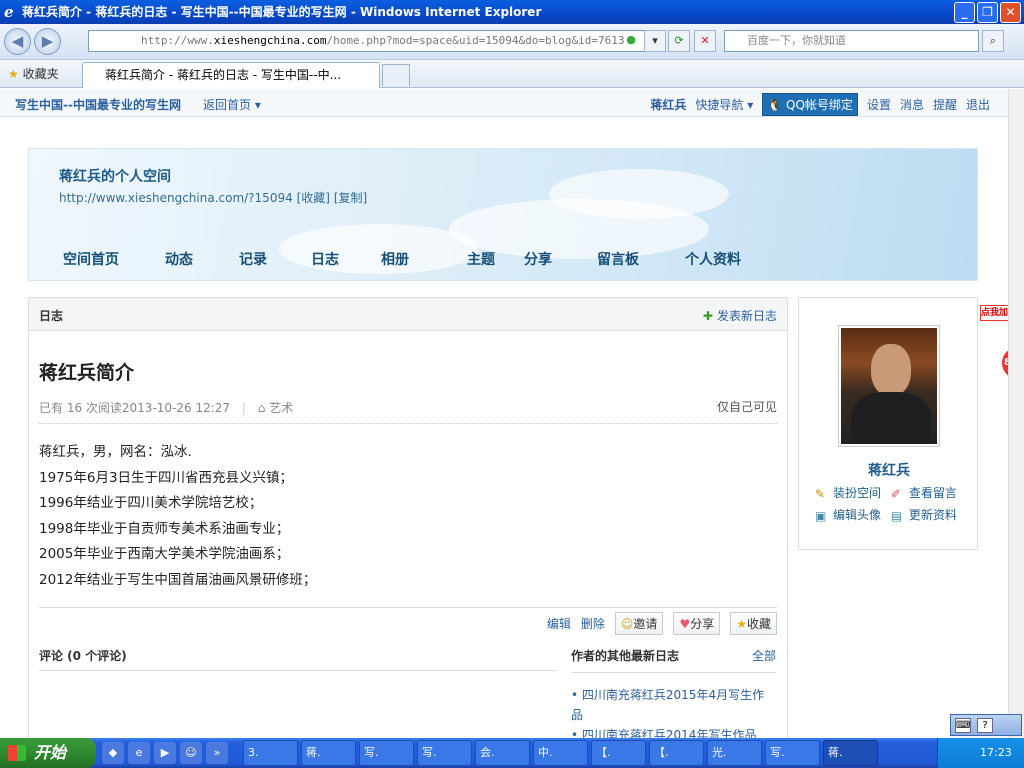  Describe the element at coordinates (669, 733) in the screenshot. I see `other-post-link: 四川南充蒋红兵2014年写生作品` at that location.